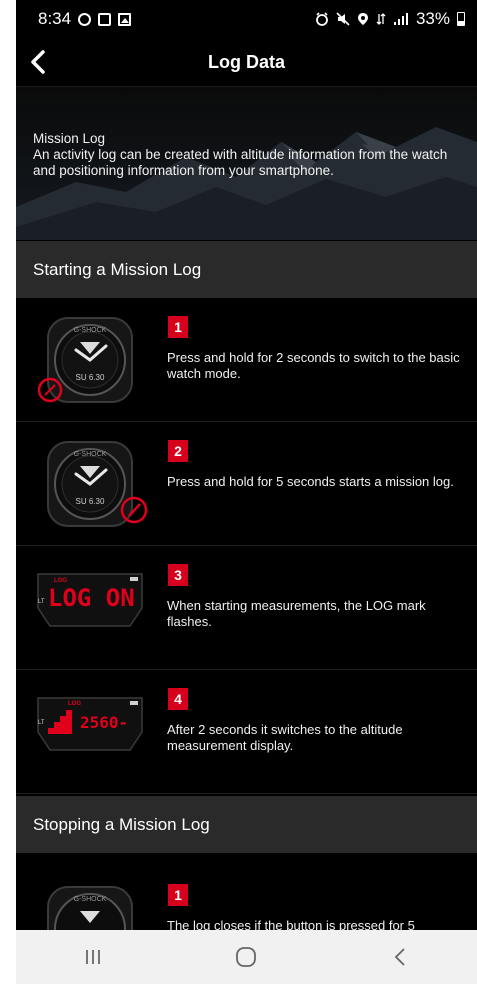 The width and height of the screenshot is (477, 984). What do you see at coordinates (322, 19) in the screenshot?
I see `alarm-icon` at bounding box center [322, 19].